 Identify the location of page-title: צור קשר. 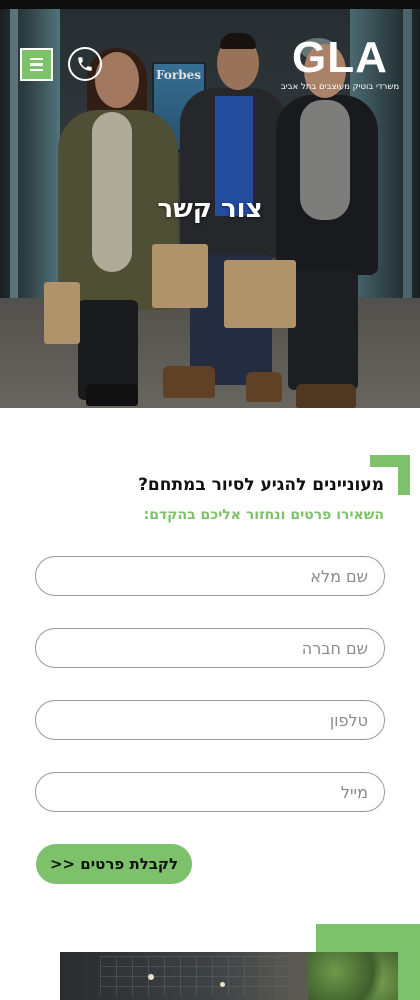
(210, 209).